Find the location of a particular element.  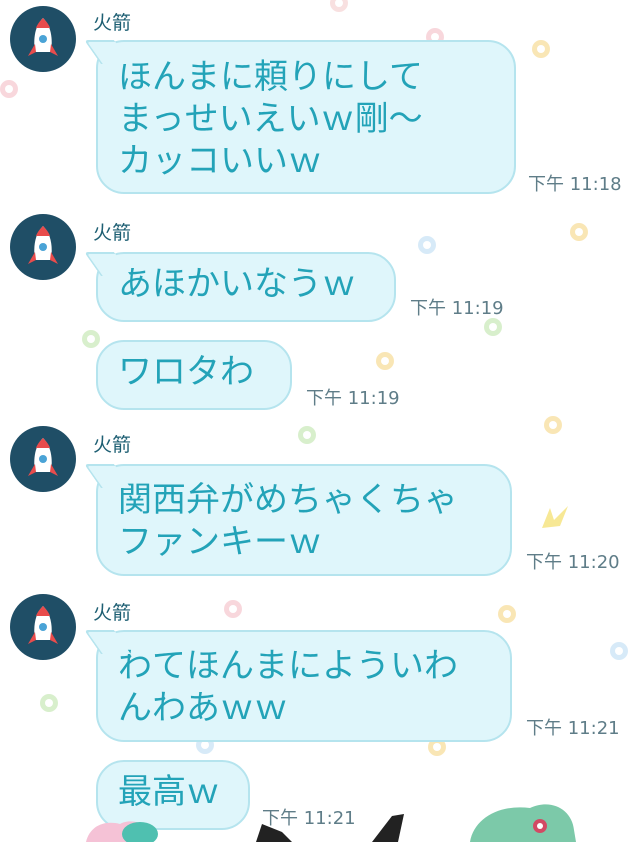

bulbasaur-sticker-icon is located at coordinates (331, 823).